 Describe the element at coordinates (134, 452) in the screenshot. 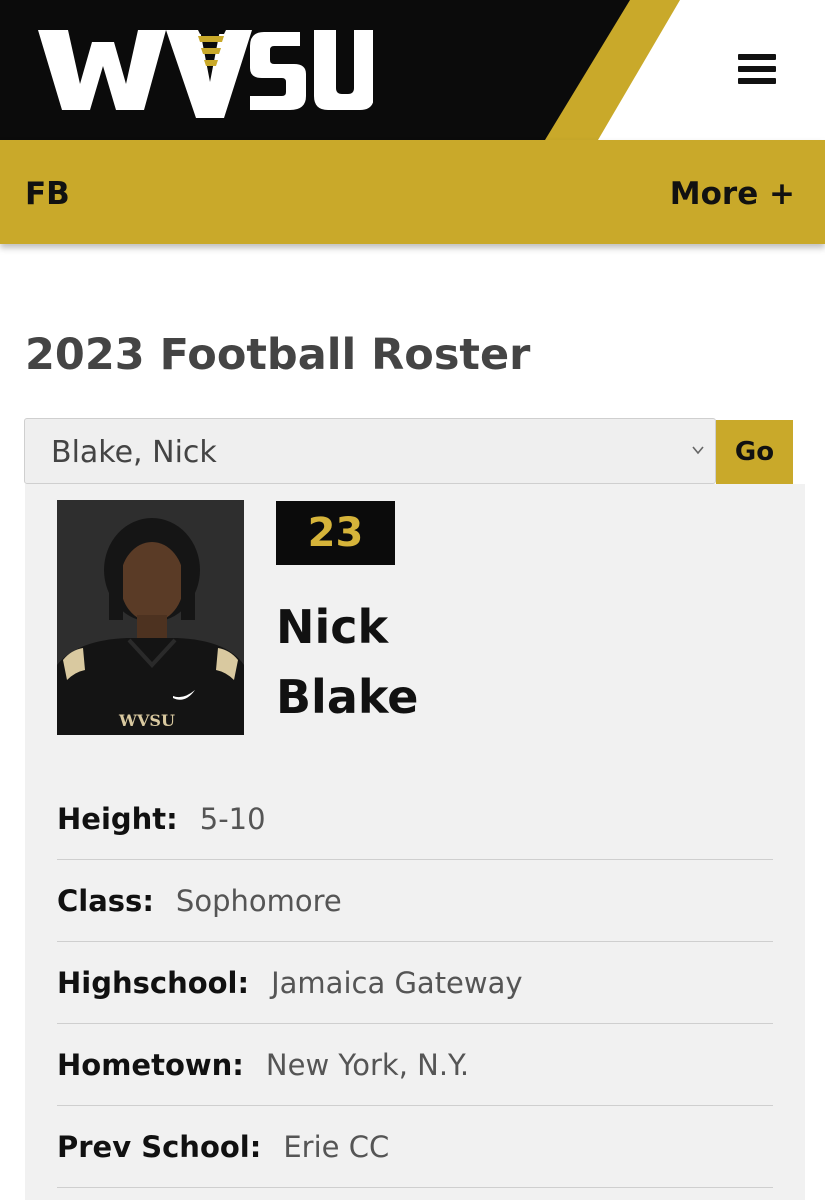

I see `selected-player-value: Blake, Nick` at that location.